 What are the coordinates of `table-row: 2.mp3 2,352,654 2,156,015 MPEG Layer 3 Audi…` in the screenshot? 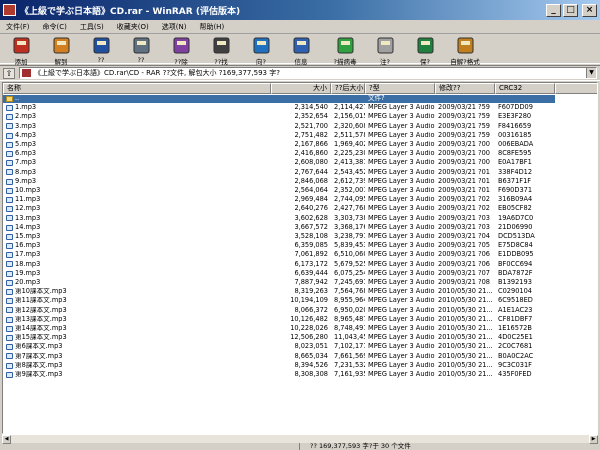 It's located at (279, 117).